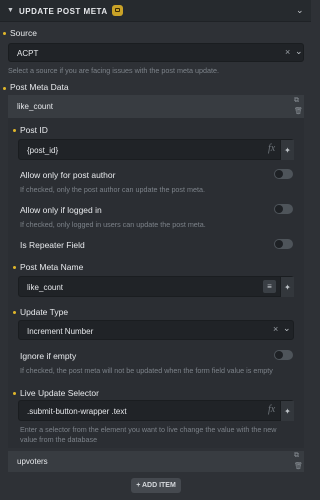 This screenshot has height=500, width=320. I want to click on meta-name-value: like_count, so click(45, 287).